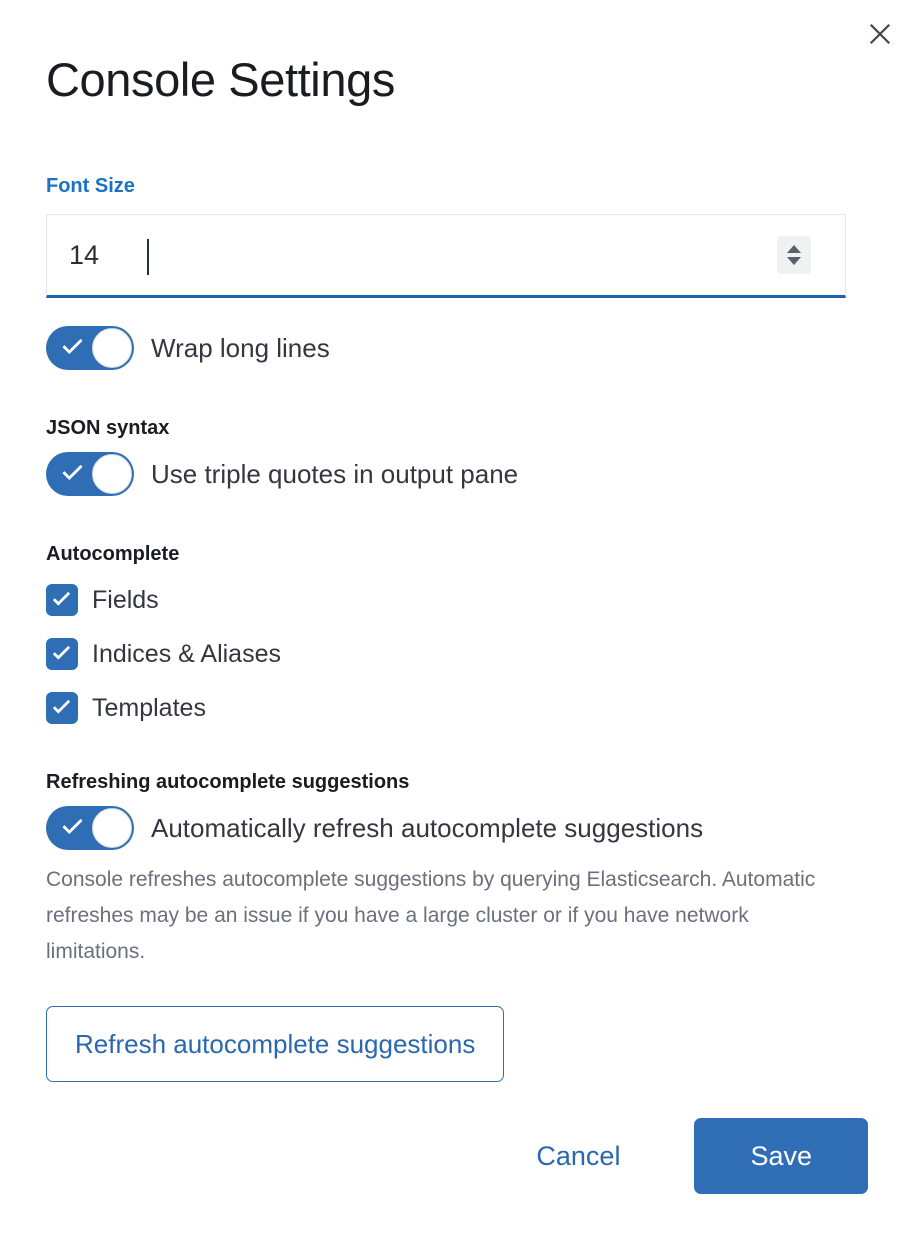 This screenshot has width=914, height=1242. Describe the element at coordinates (108, 428) in the screenshot. I see `json-syntax-header: JSON syntax` at that location.